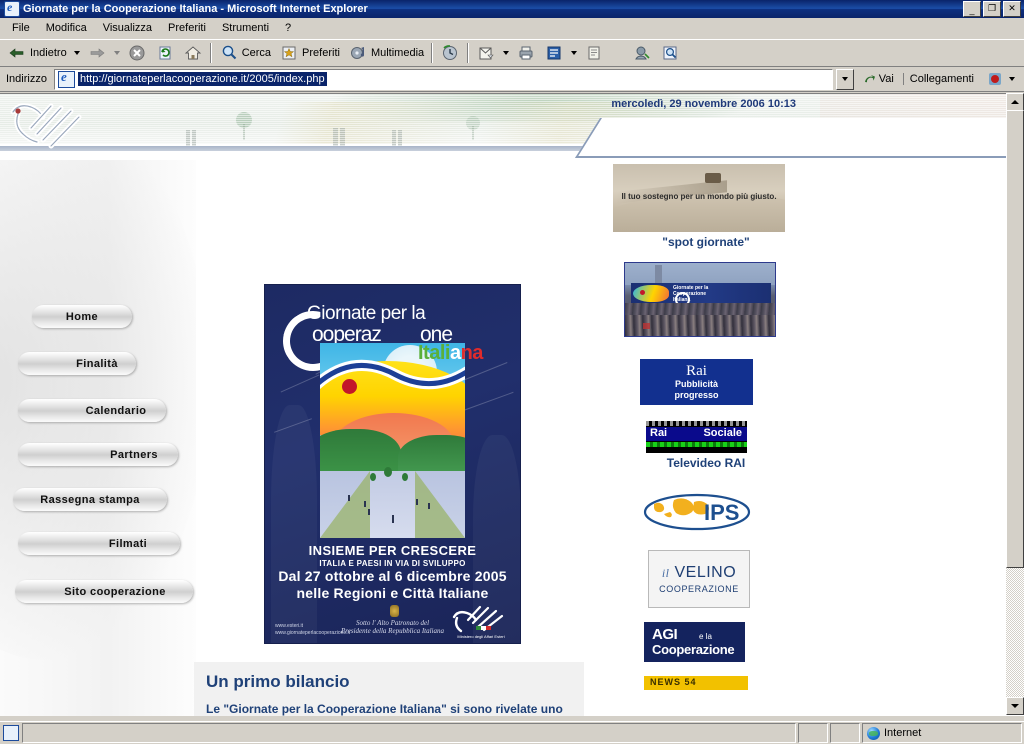 Image resolution: width=1024 pixels, height=744 pixels. What do you see at coordinates (127, 28) in the screenshot?
I see `menu-item-visualizza: Visualizza` at bounding box center [127, 28].